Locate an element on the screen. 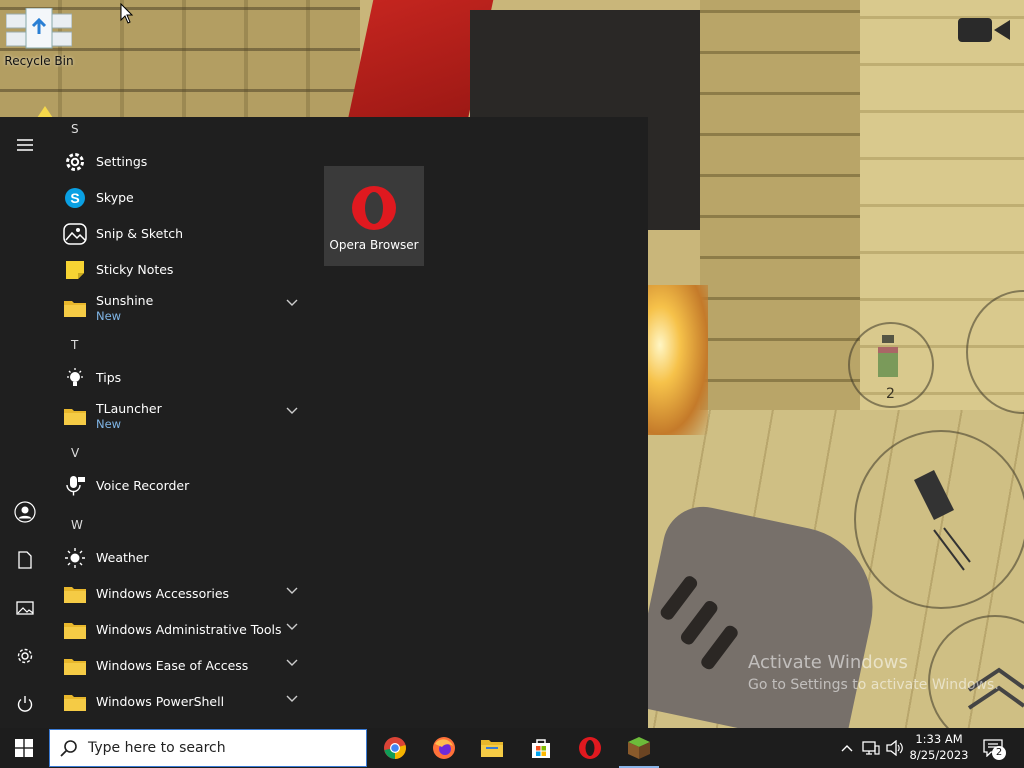 Image resolution: width=1024 pixels, height=768 pixels. firefox-icon is located at coordinates (444, 748).